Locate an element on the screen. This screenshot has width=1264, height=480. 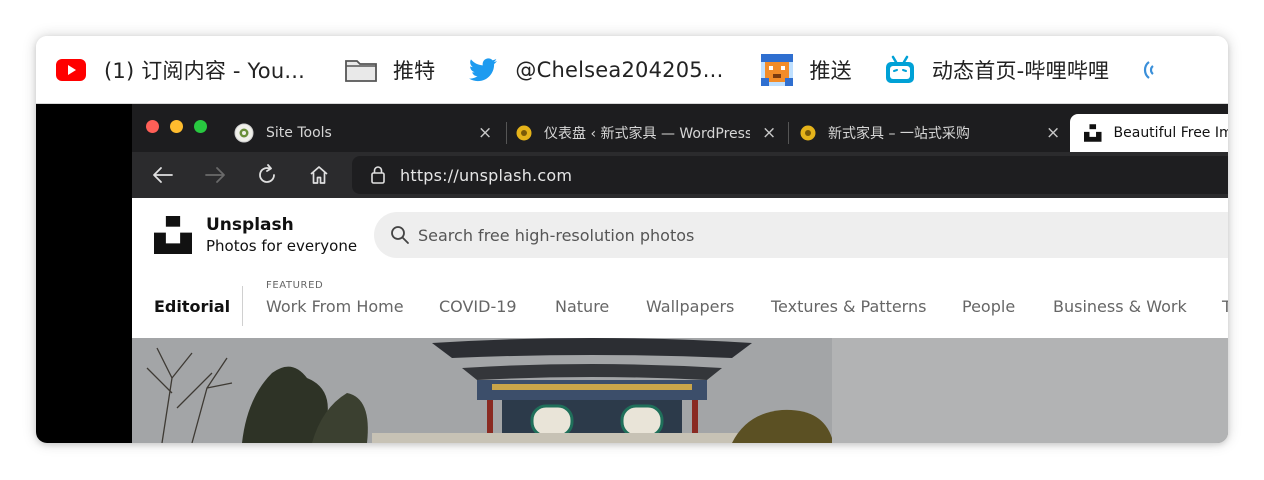
tab-wordpress-dashboard: 仪表盘 ‹ 新式家具 — WordPress × is located at coordinates (650, 133).